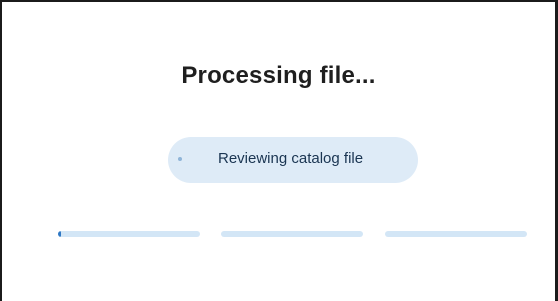 The image size is (558, 301). I want to click on status-text: Reviewing catalog file, so click(291, 158).